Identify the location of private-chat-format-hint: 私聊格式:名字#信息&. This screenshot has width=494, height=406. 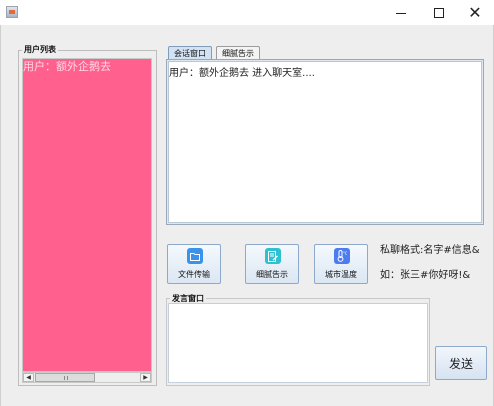
(430, 250).